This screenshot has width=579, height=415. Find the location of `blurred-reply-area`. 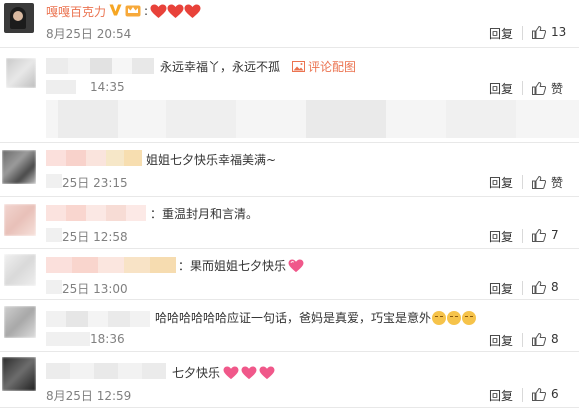

blurred-reply-area is located at coordinates (312, 119).